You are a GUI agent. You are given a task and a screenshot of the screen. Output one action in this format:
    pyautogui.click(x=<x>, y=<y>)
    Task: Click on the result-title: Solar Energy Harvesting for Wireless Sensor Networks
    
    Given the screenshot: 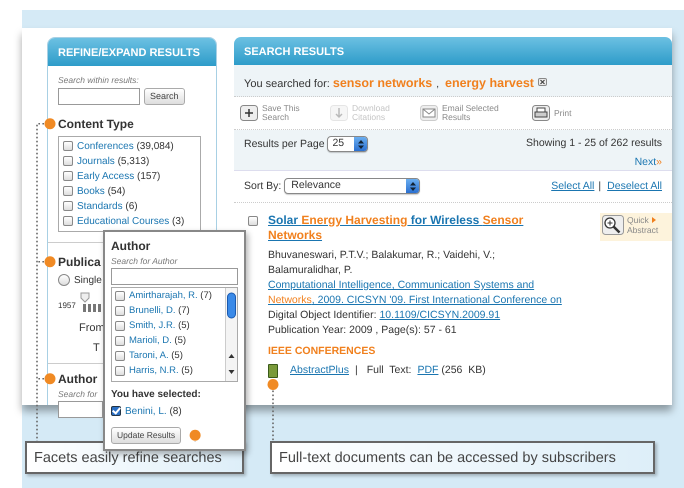 What is the action you would take?
    pyautogui.click(x=408, y=228)
    